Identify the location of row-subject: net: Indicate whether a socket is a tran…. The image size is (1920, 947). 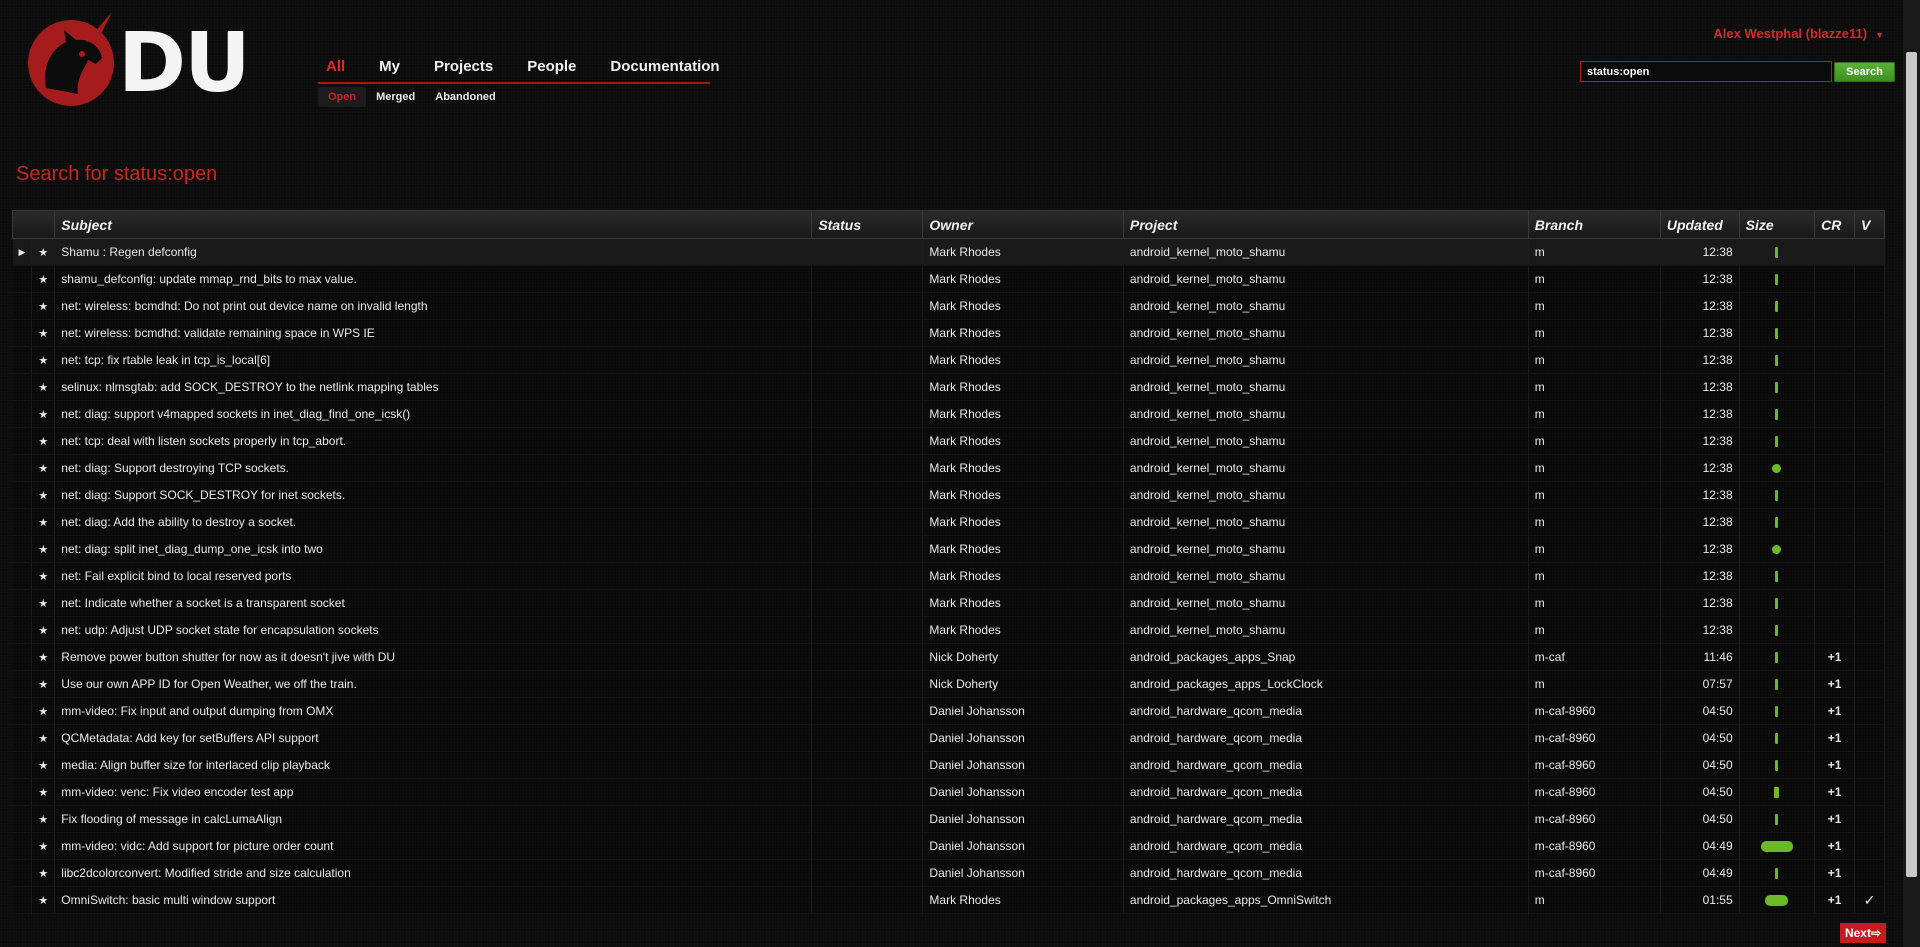
(433, 603).